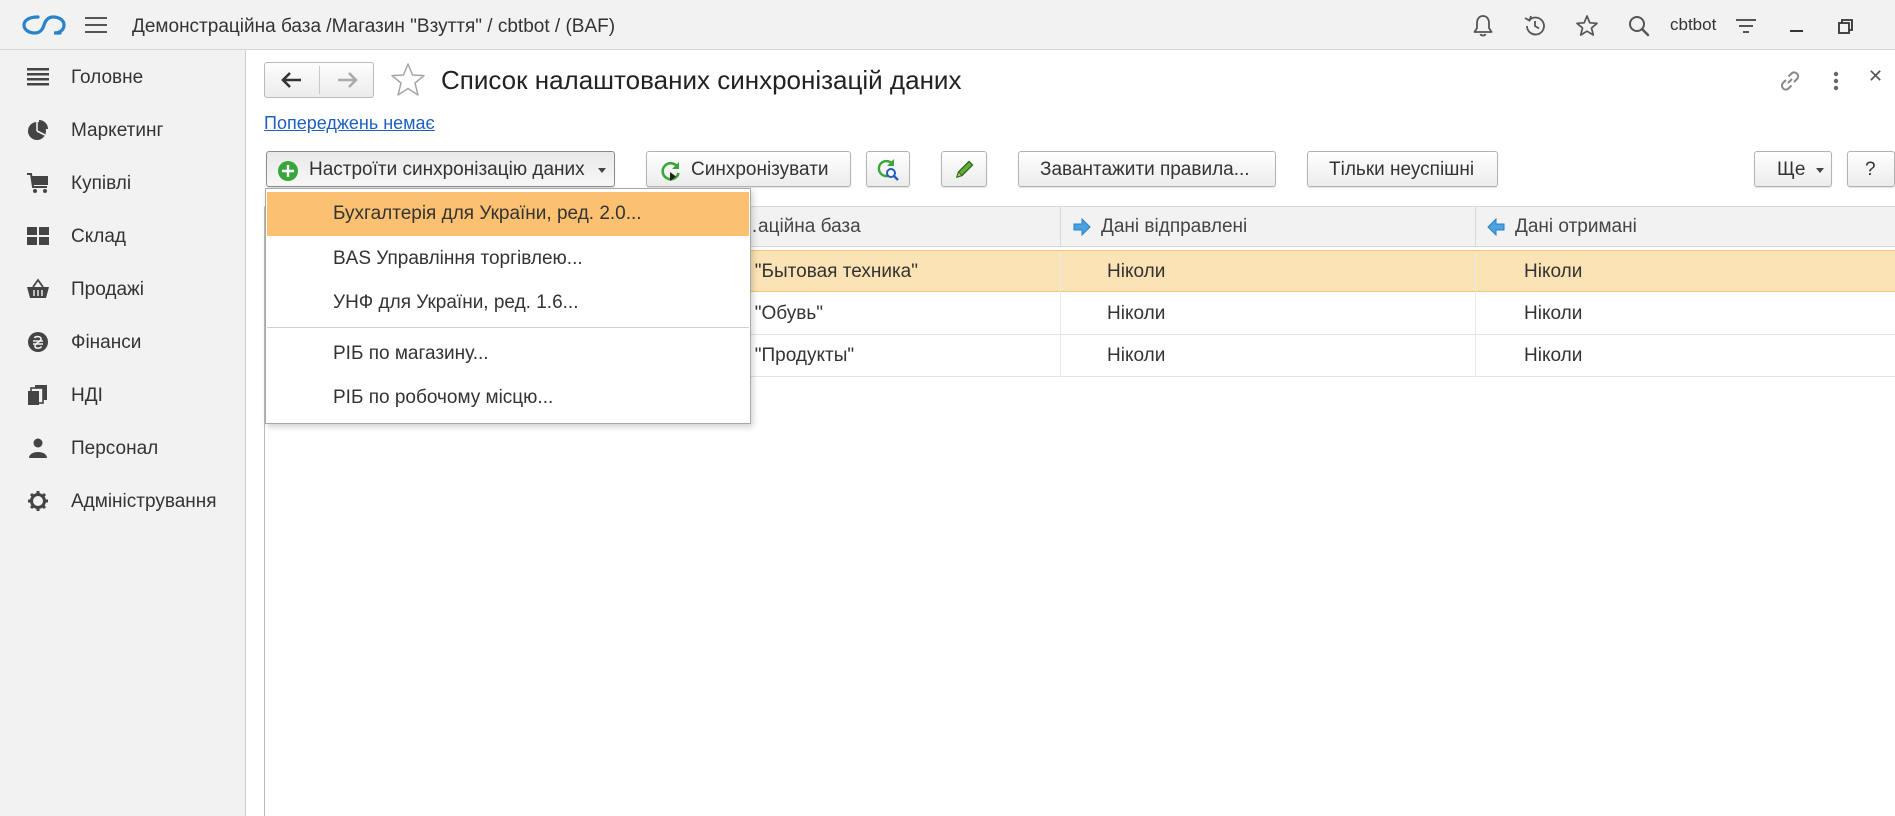 The width and height of the screenshot is (1895, 816). I want to click on list-icon, so click(38, 77).